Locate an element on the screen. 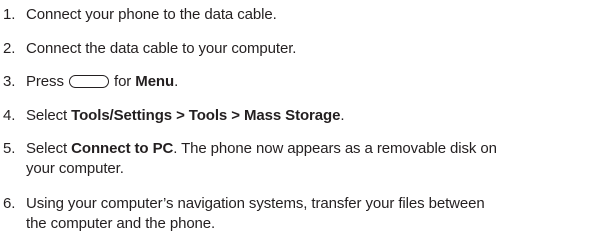  step-text-line: your computer. is located at coordinates (75, 168).